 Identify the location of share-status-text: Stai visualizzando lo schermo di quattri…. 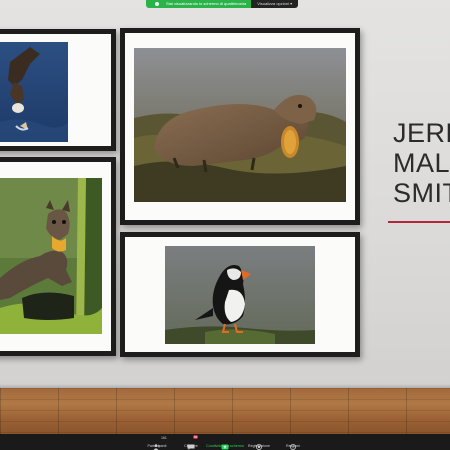
(206, 3).